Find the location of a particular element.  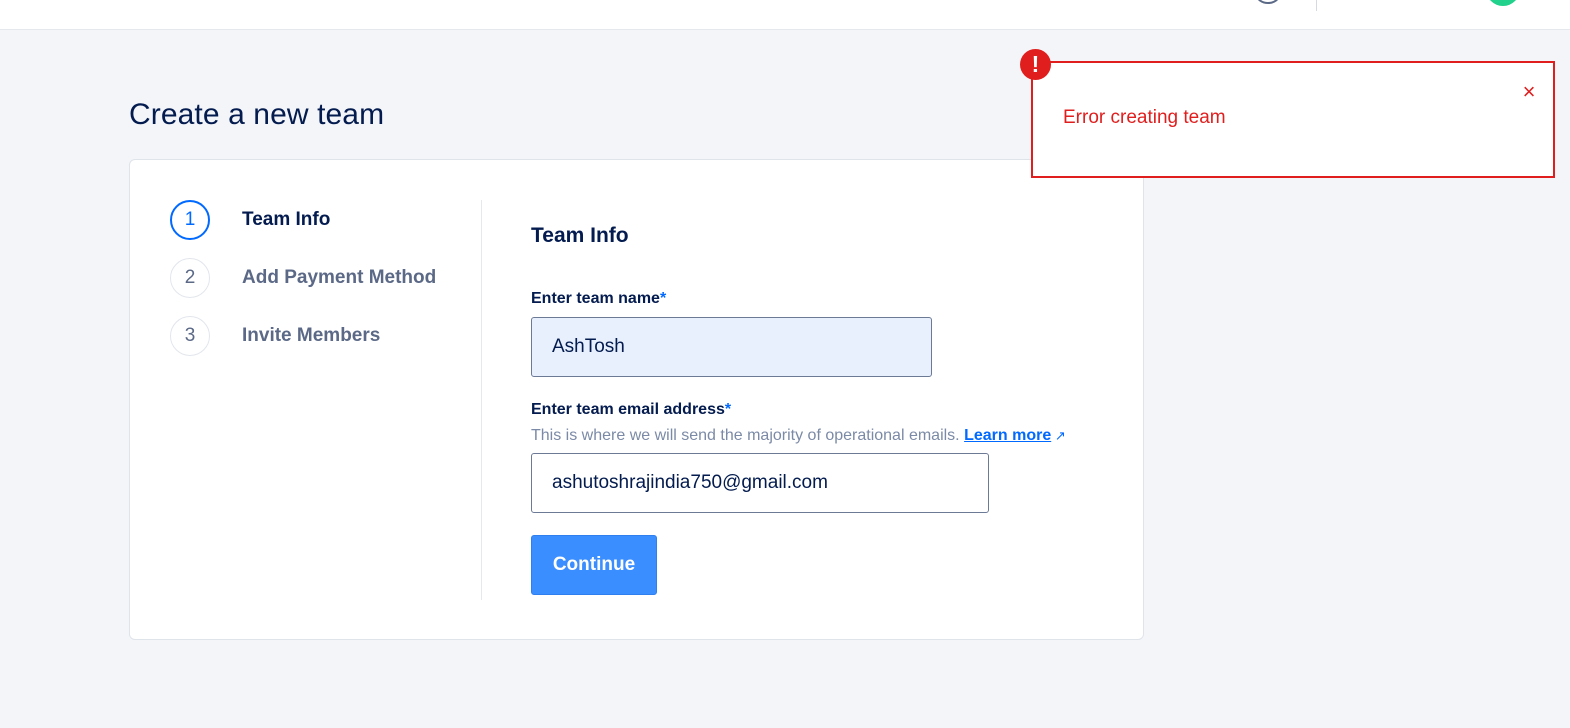

help-icon is located at coordinates (1268, 2).